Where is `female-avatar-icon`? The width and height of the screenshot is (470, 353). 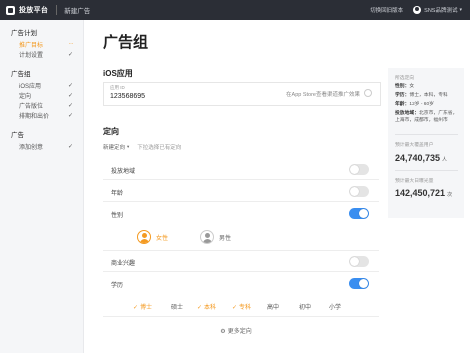 female-avatar-icon is located at coordinates (144, 237).